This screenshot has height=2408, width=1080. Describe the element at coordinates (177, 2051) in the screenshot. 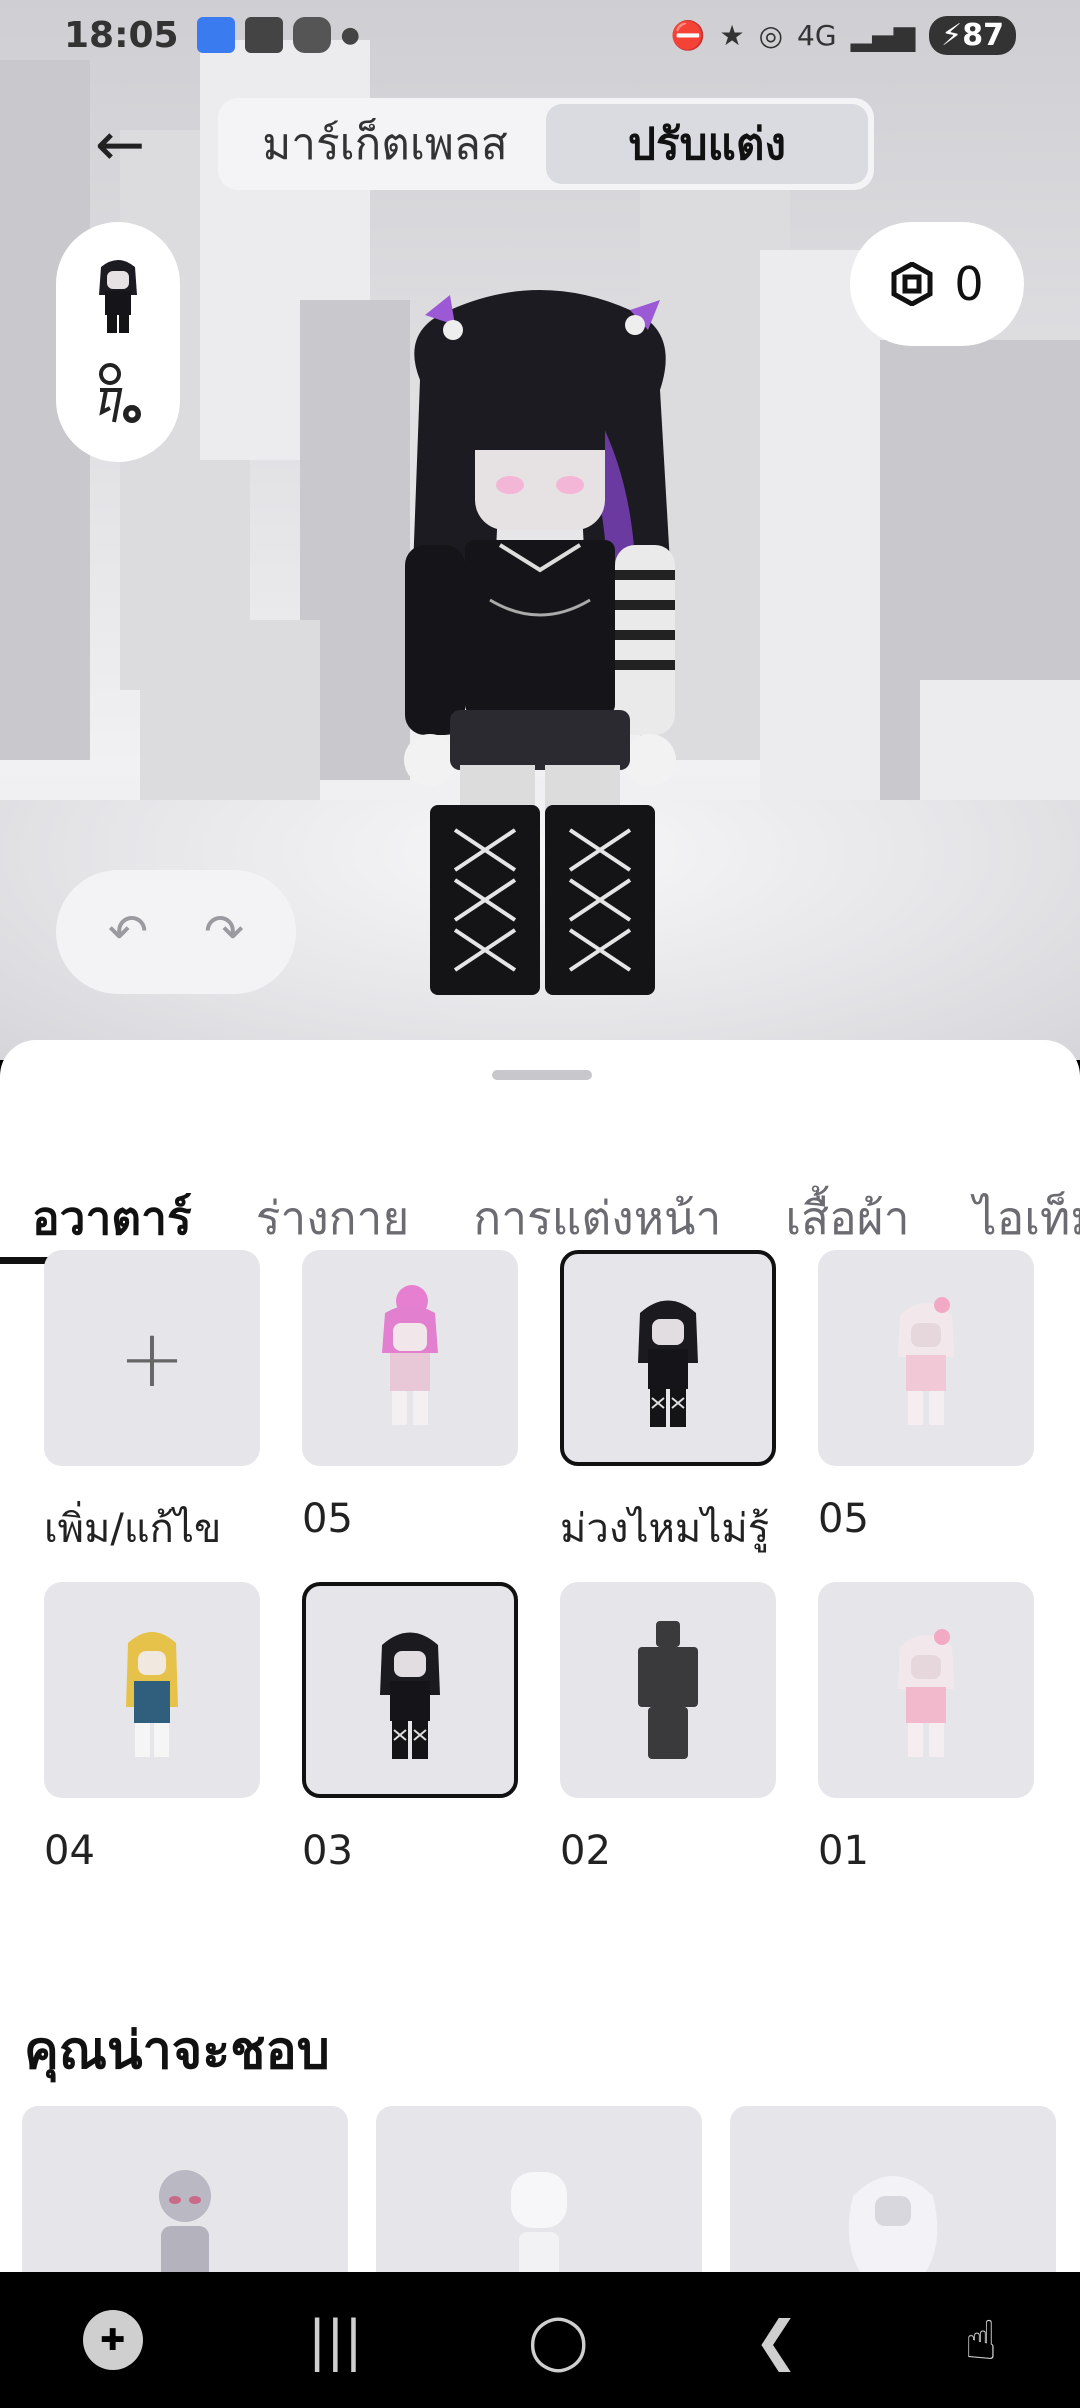

I see `recommend-heading: คุณน่าจะชอบ` at that location.